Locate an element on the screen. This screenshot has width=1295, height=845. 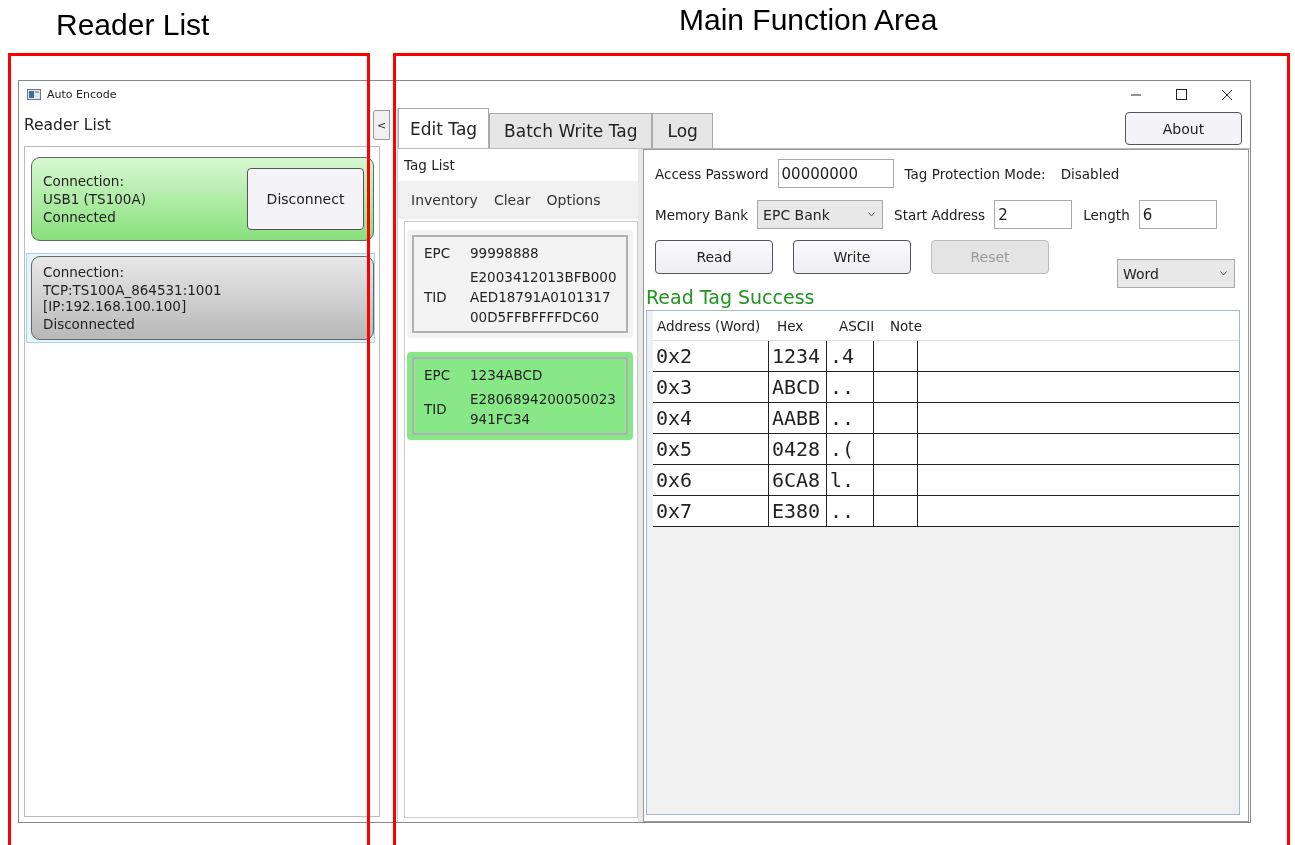
connection-name: USB1 (TS100A) is located at coordinates (94, 199).